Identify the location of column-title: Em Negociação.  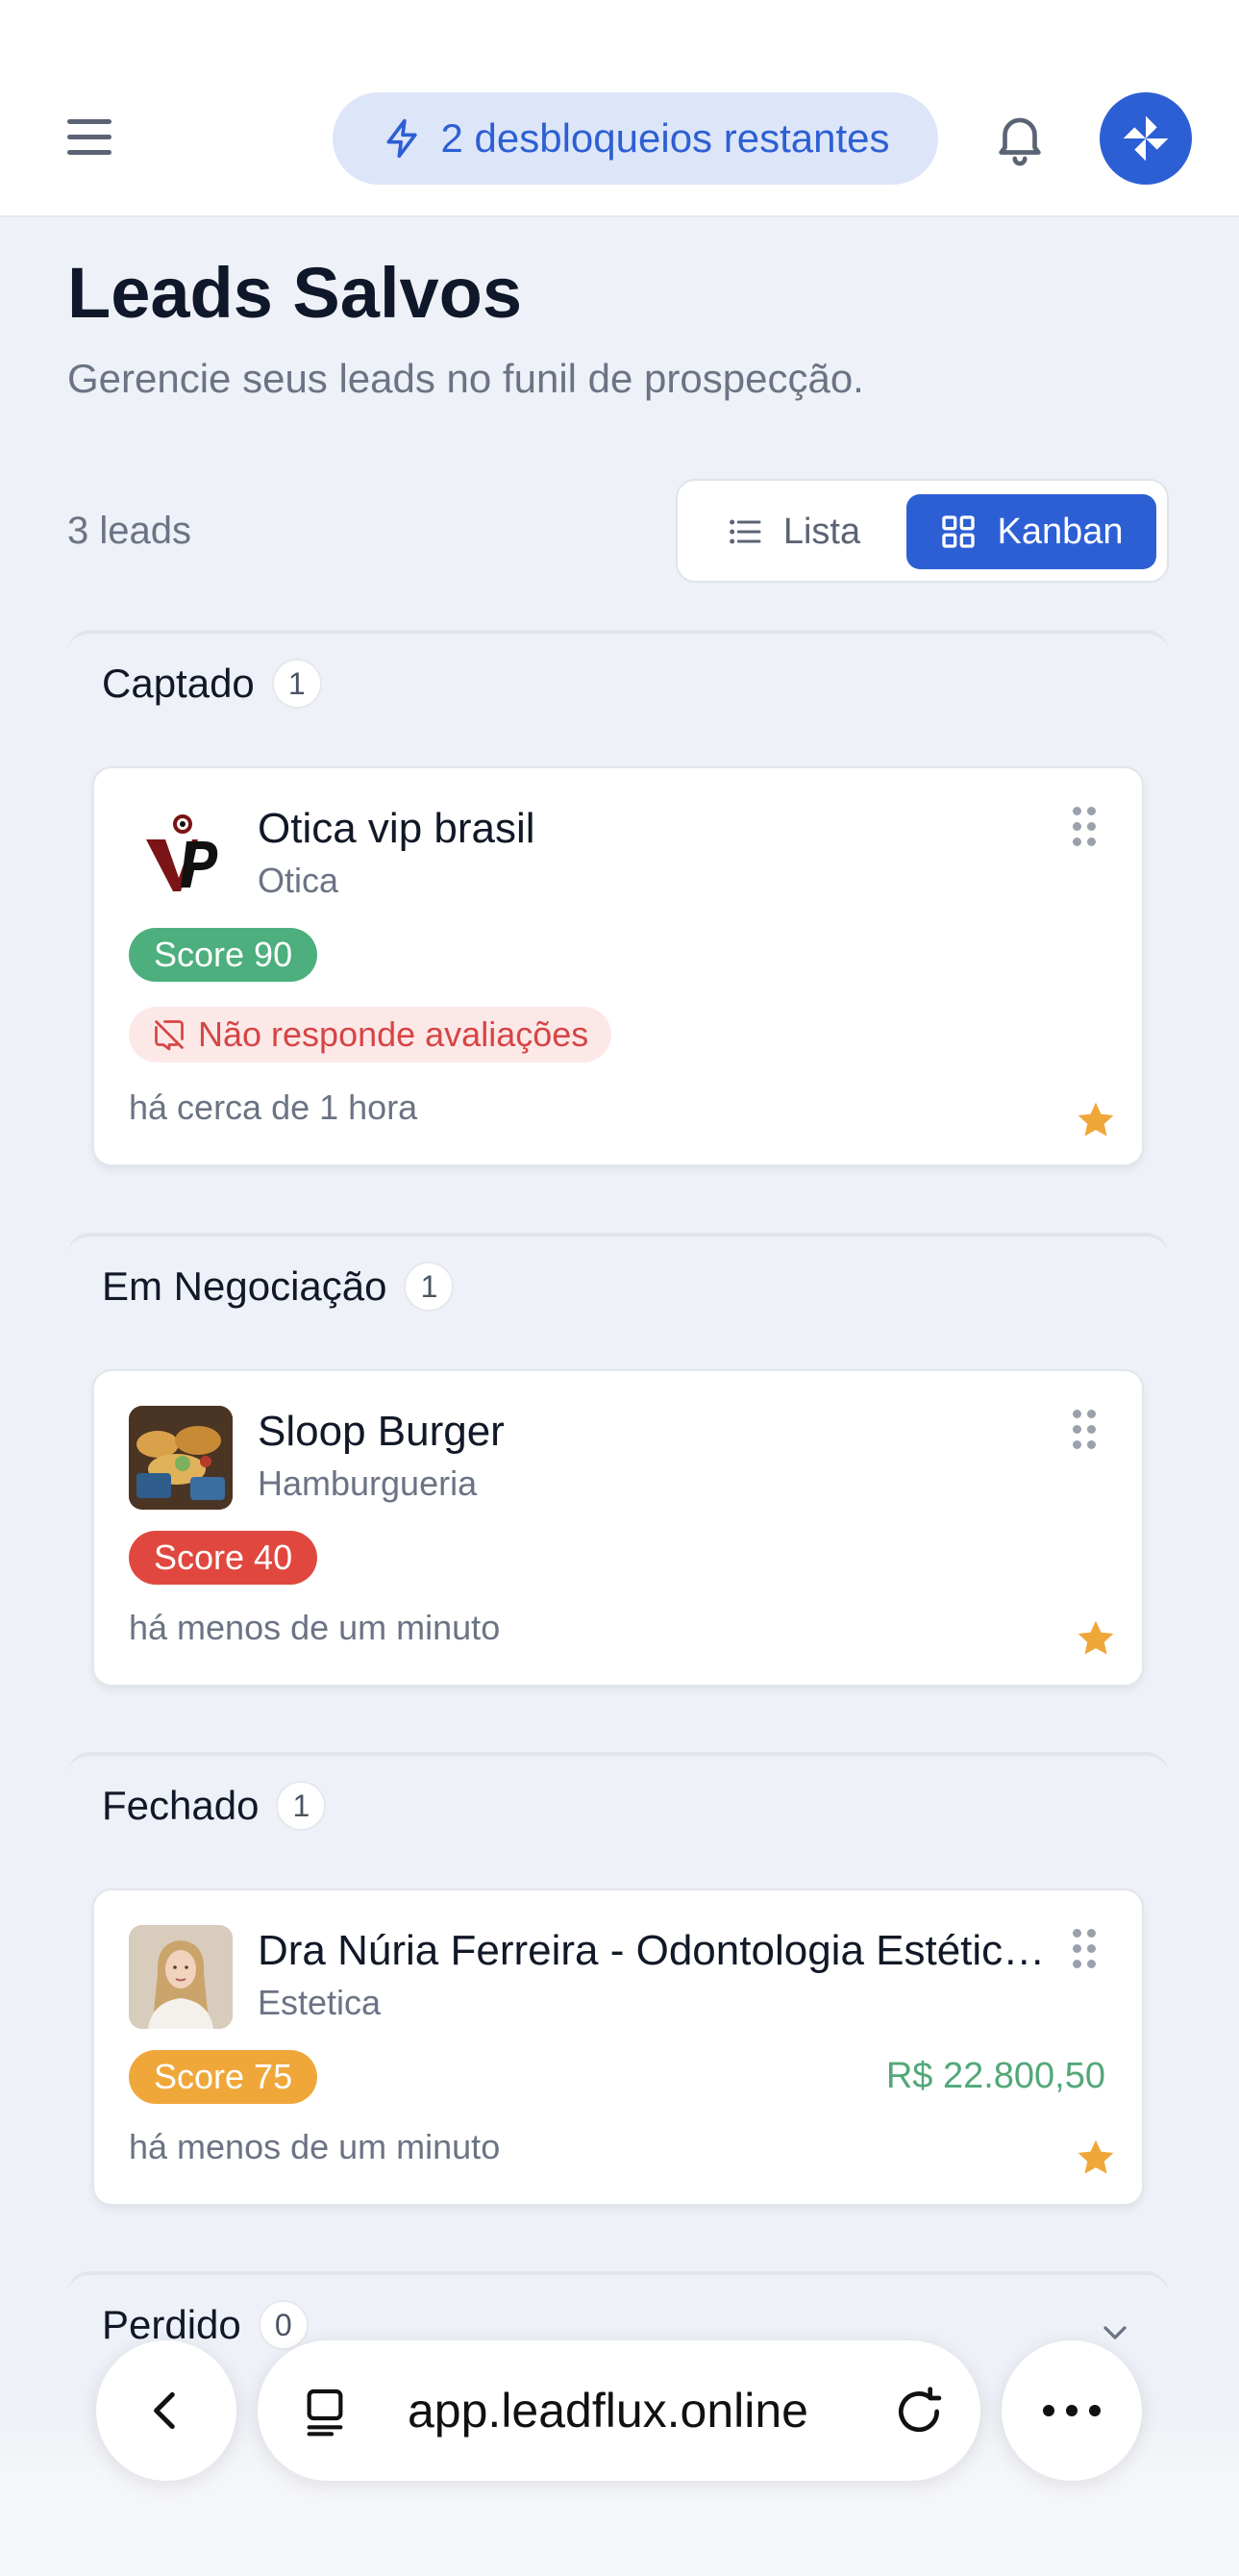
(244, 1286).